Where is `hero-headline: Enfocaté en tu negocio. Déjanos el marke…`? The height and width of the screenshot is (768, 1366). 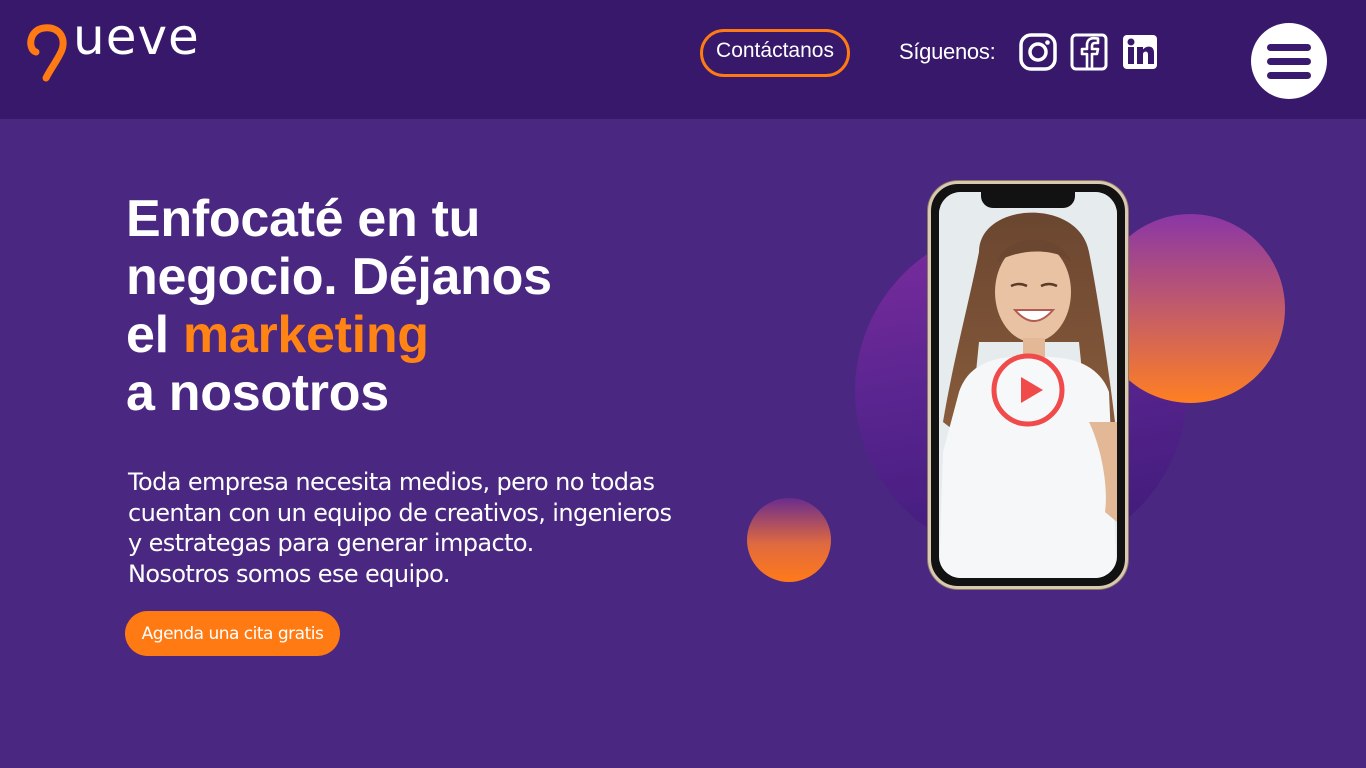 hero-headline: Enfocaté en tu negocio. Déjanos el marke… is located at coordinates (426, 306).